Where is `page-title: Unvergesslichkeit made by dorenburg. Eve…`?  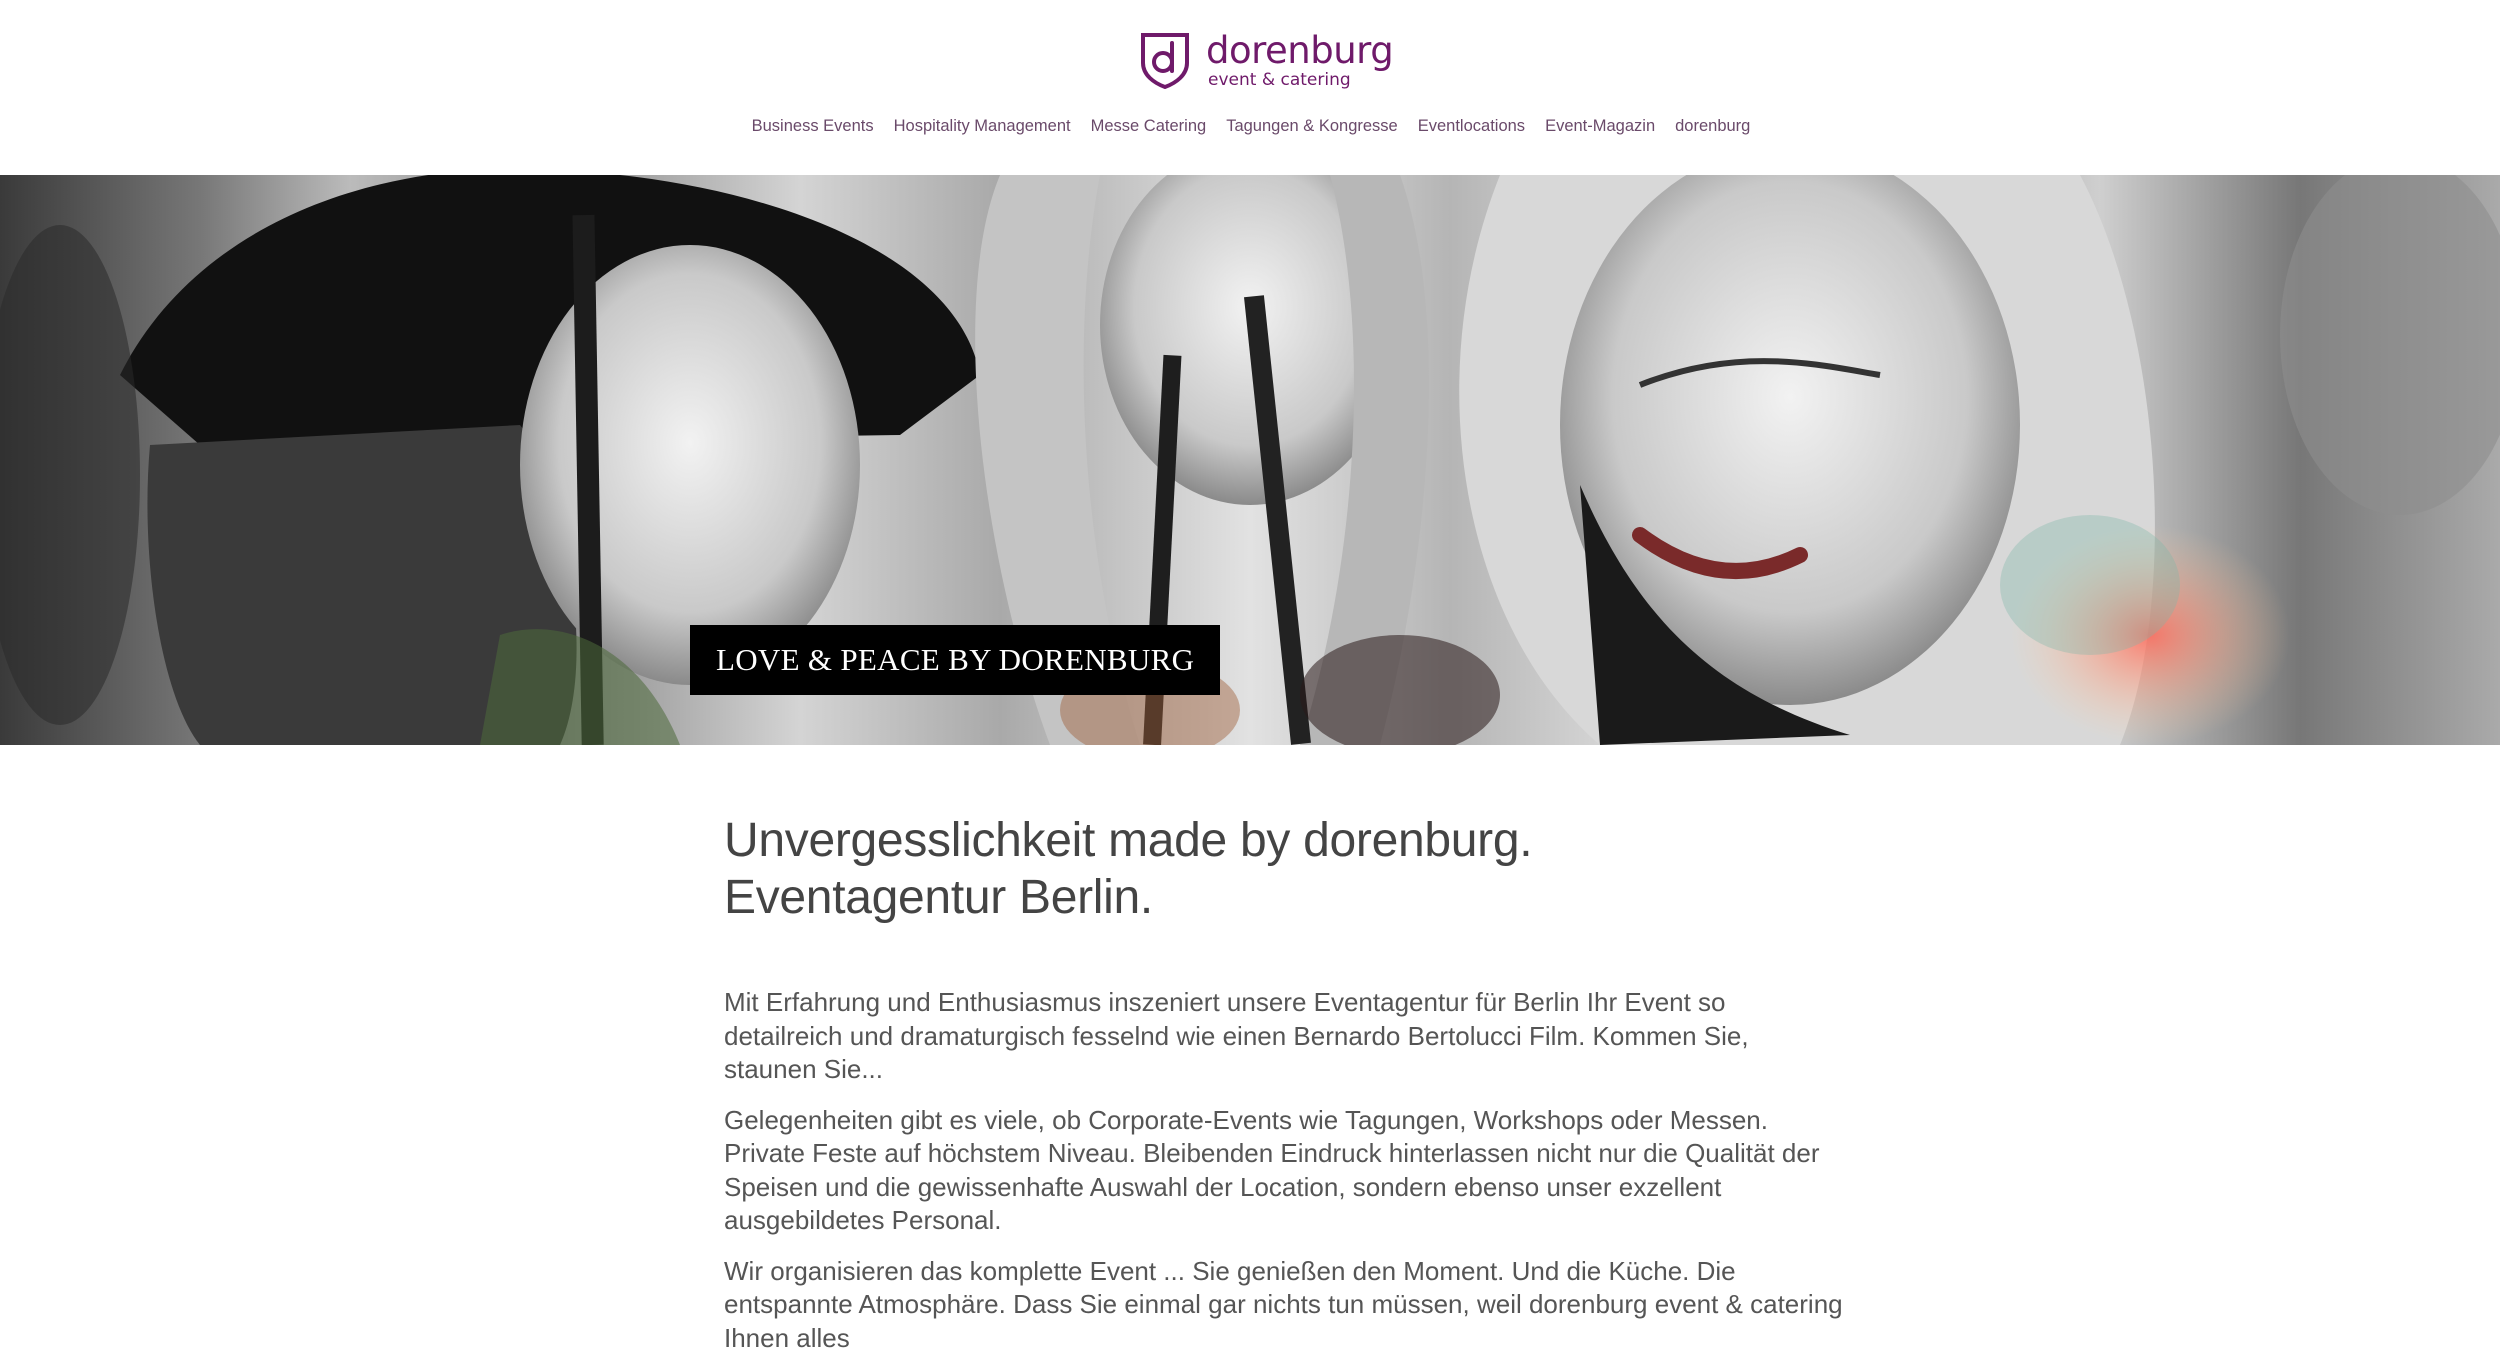
page-title: Unvergesslichkeit made by dorenburg. Eve… is located at coordinates (1284, 869).